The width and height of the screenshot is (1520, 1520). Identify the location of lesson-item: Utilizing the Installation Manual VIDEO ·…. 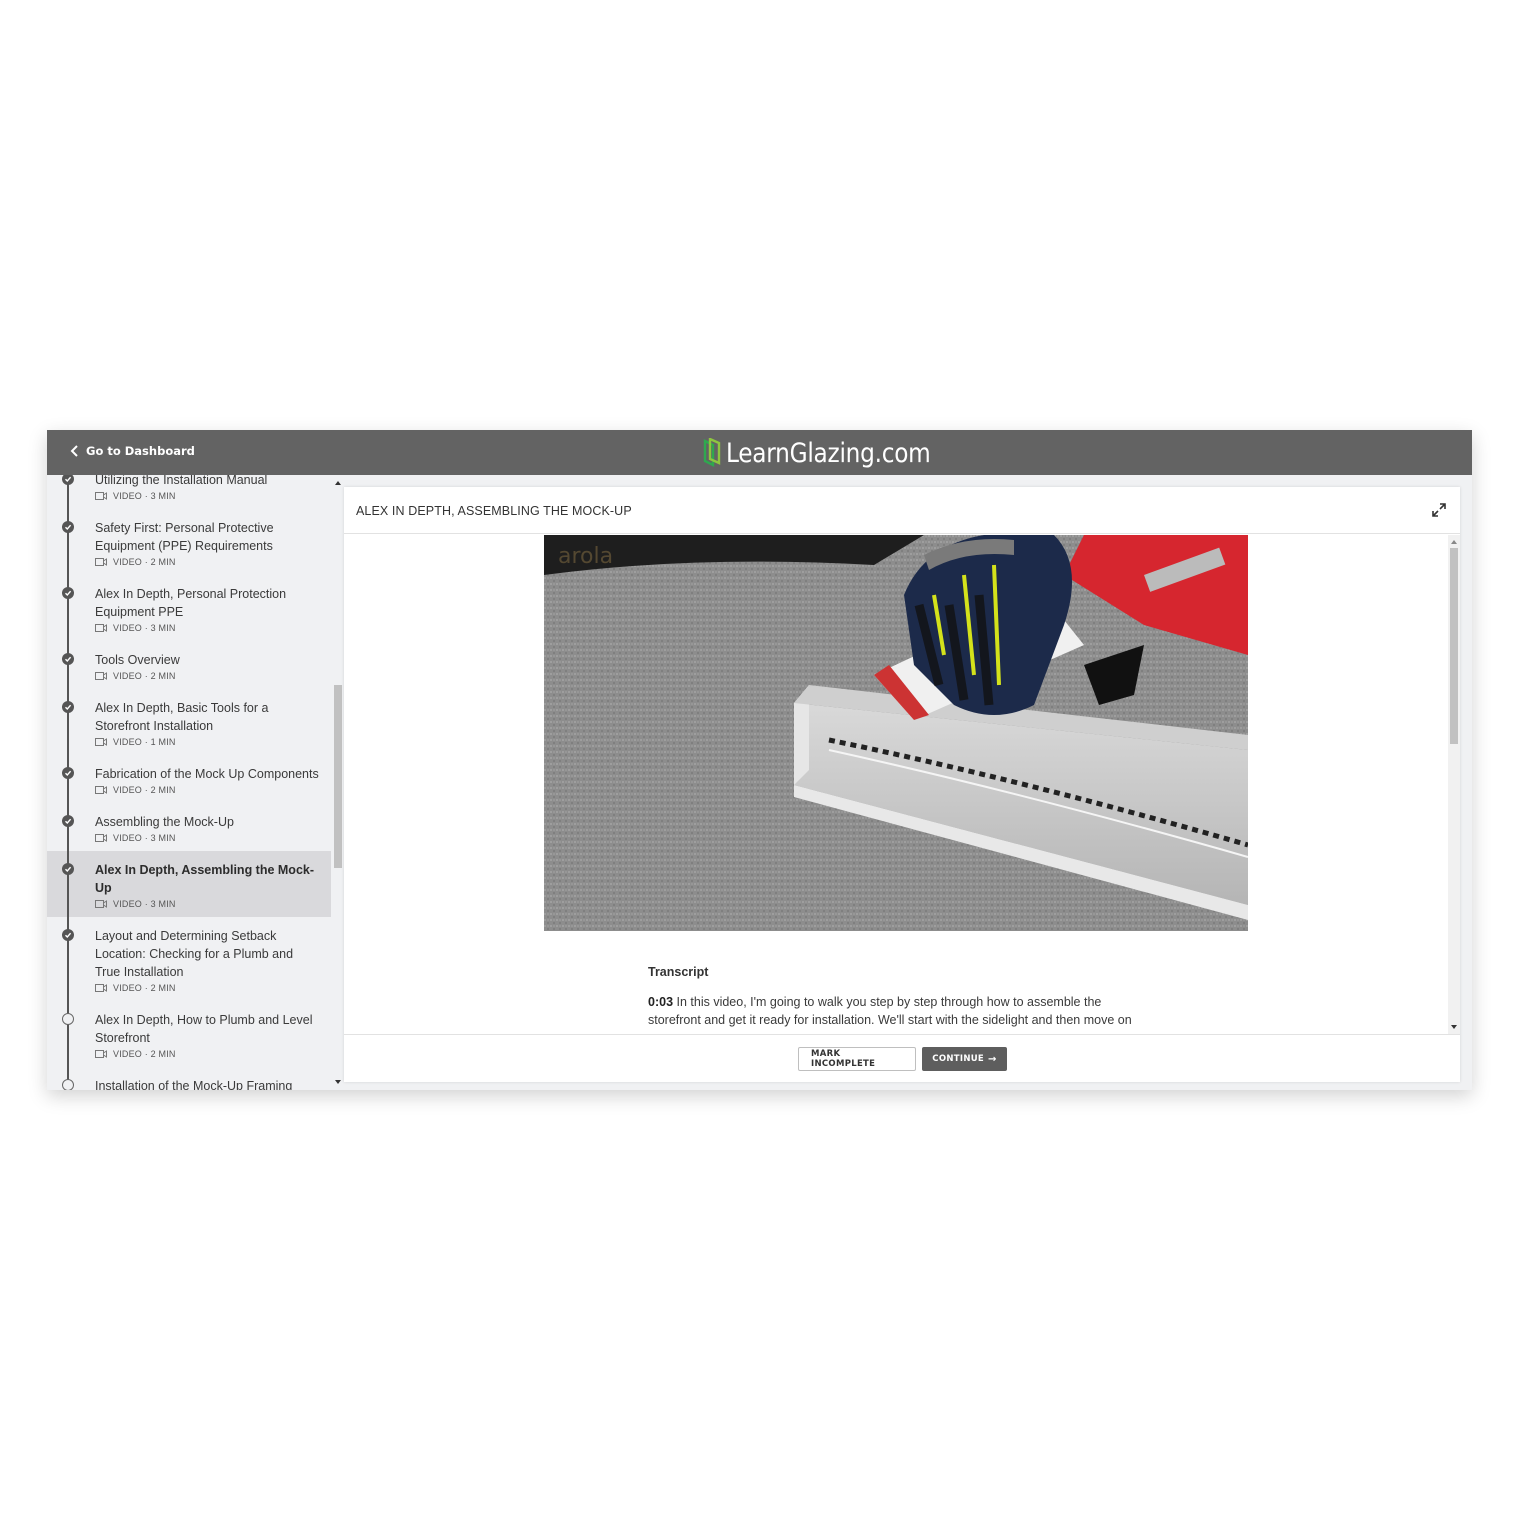
(189, 492).